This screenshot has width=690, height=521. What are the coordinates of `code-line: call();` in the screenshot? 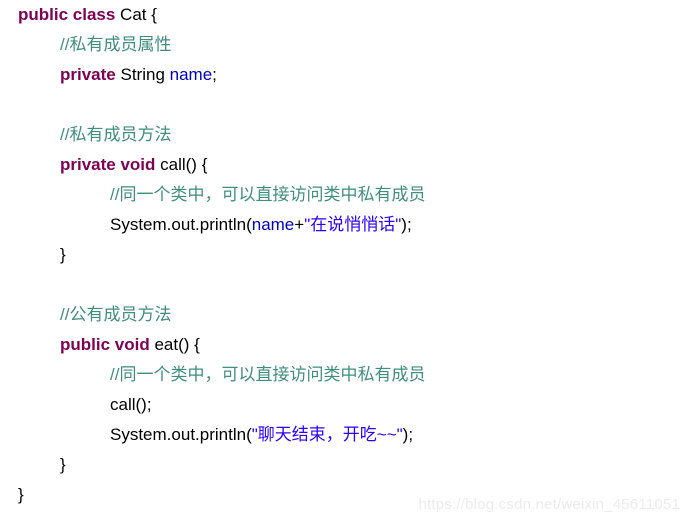 It's located at (345, 405).